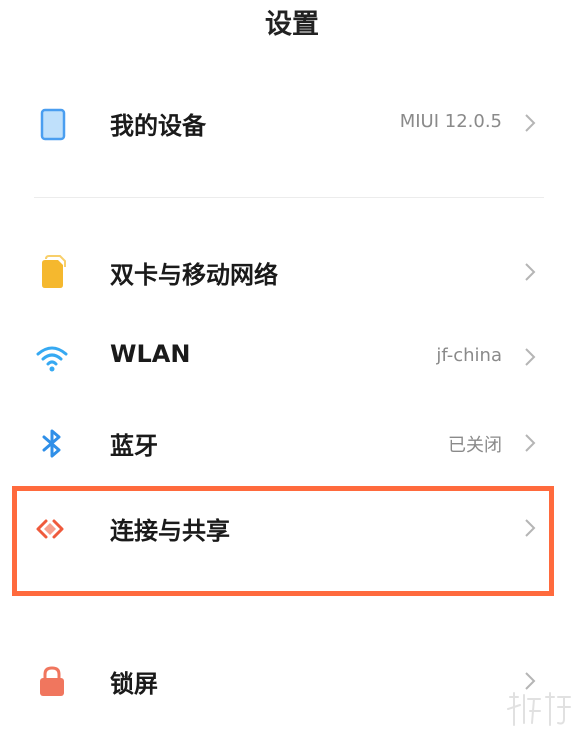  Describe the element at coordinates (289, 197) in the screenshot. I see `section-divider` at that location.